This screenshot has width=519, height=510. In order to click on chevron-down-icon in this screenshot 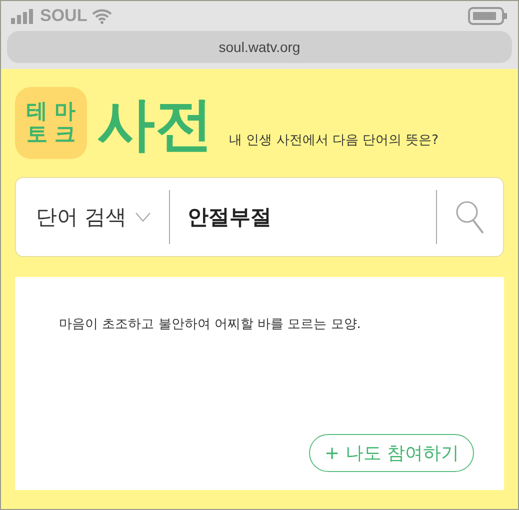, I will do `click(142, 217)`.